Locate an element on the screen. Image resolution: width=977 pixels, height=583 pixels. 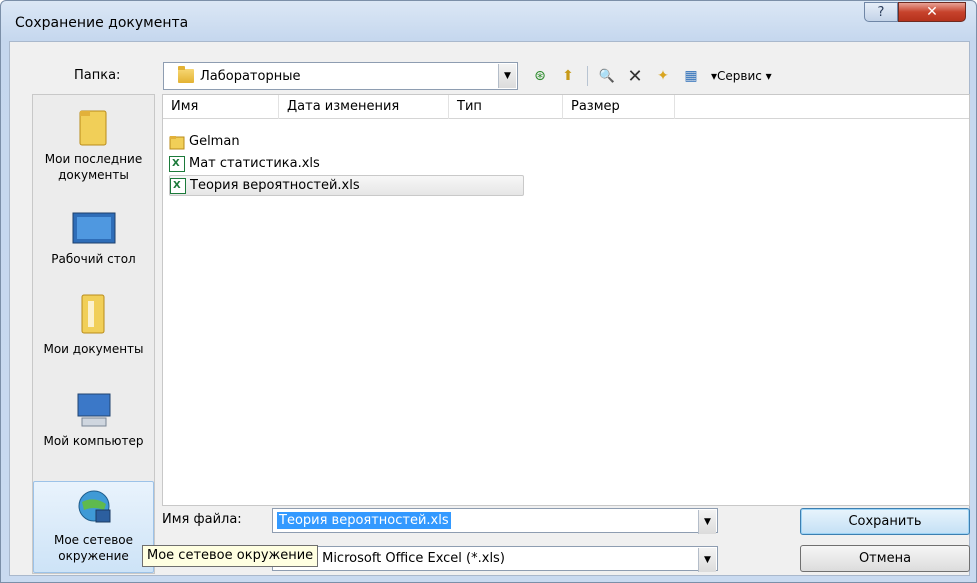
place-desktop: Рабочий стол is located at coordinates (93, 239).